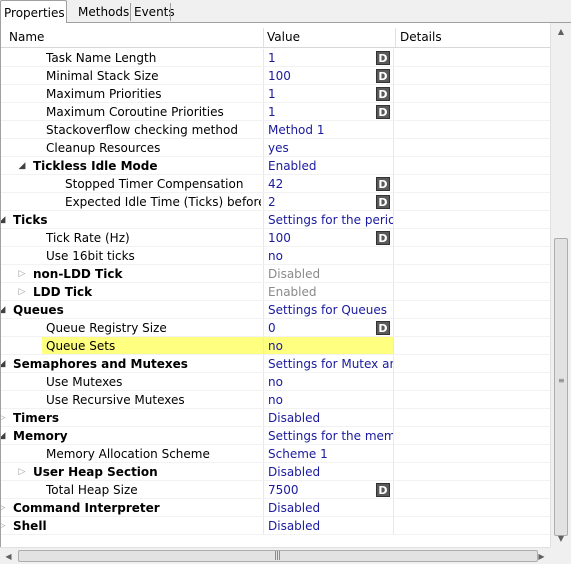 The image size is (571, 565). I want to click on tab-methods: Methods, so click(103, 12).